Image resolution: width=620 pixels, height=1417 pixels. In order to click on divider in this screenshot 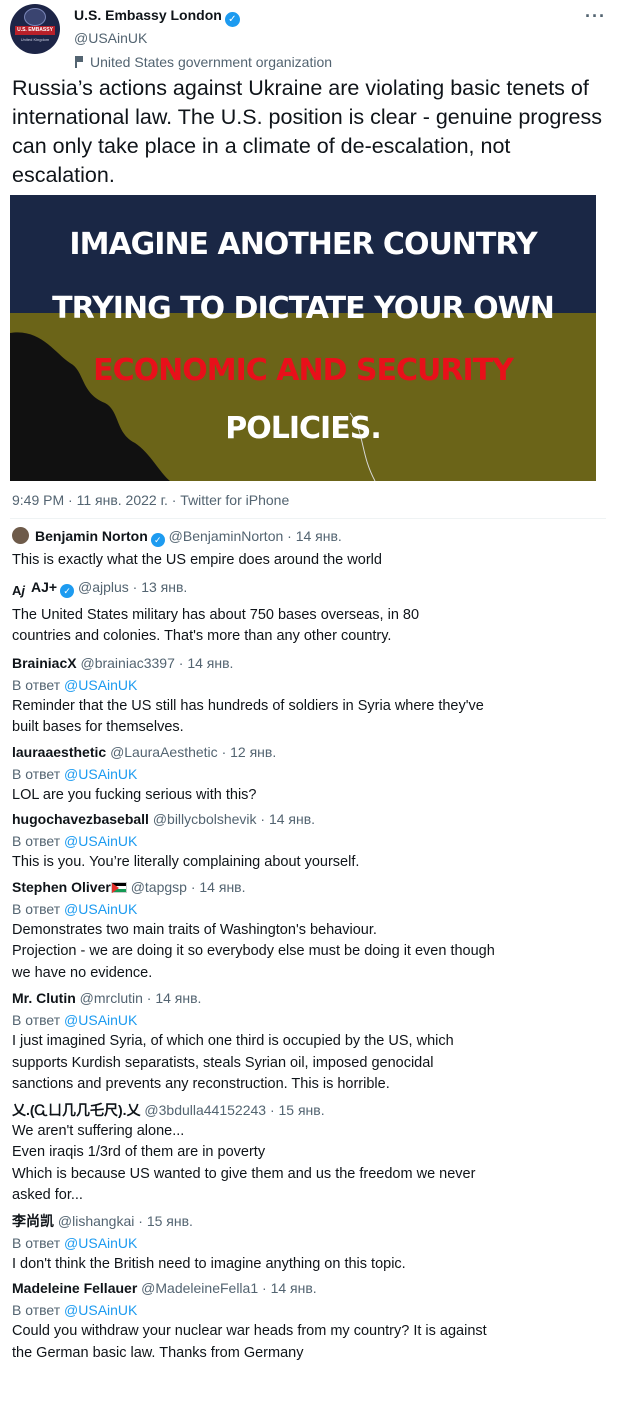, I will do `click(308, 518)`.